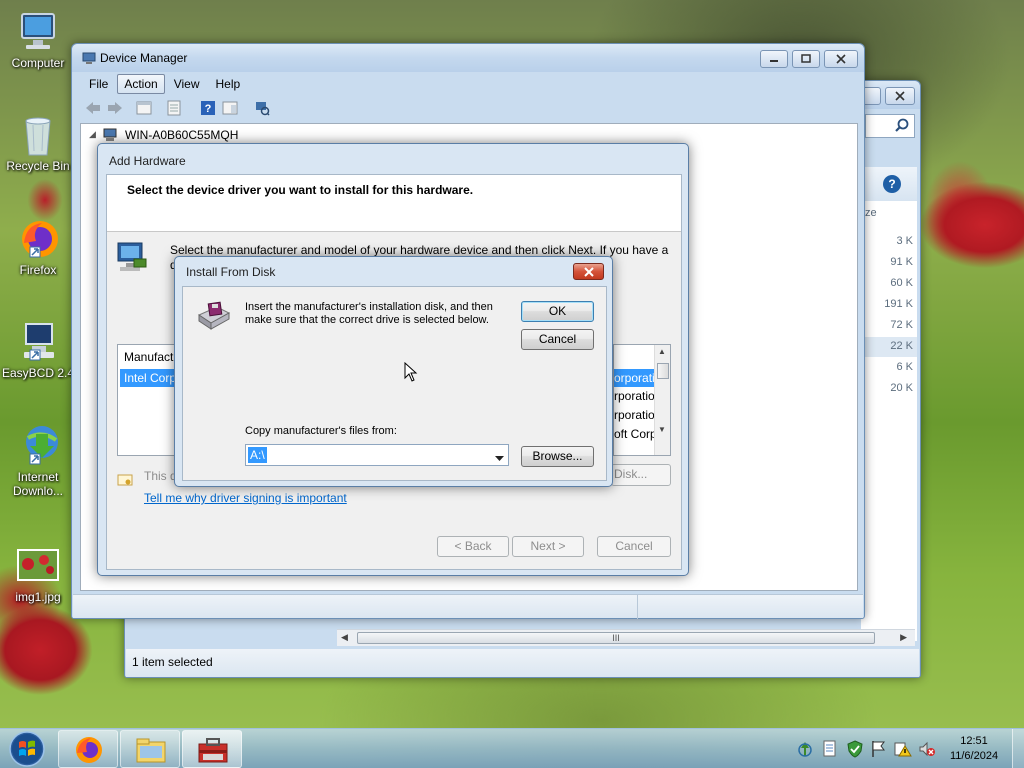  I want to click on window-title: Device Manager, so click(144, 58).